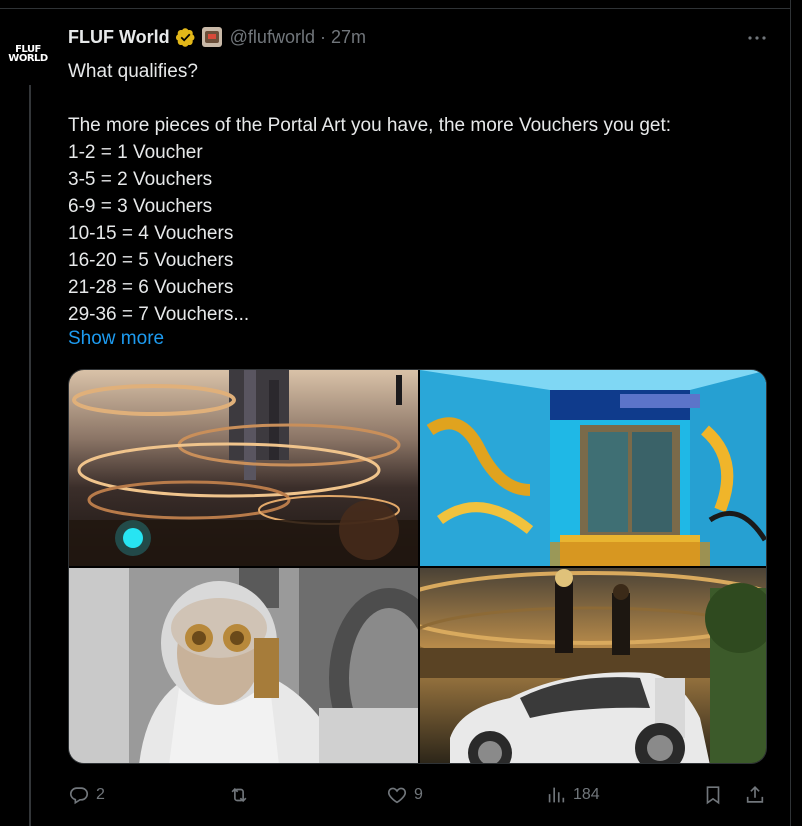 The width and height of the screenshot is (802, 826). I want to click on views-icon, so click(556, 795).